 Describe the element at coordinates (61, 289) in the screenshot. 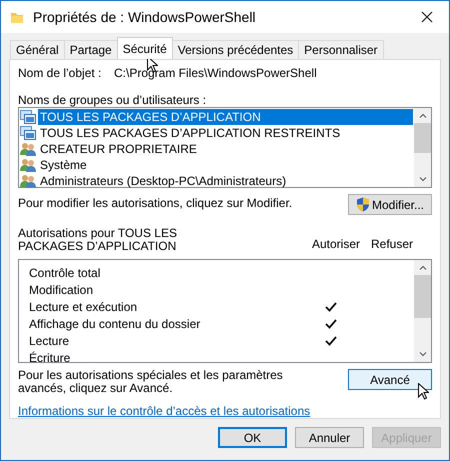

I see `permission-name: Modification` at that location.